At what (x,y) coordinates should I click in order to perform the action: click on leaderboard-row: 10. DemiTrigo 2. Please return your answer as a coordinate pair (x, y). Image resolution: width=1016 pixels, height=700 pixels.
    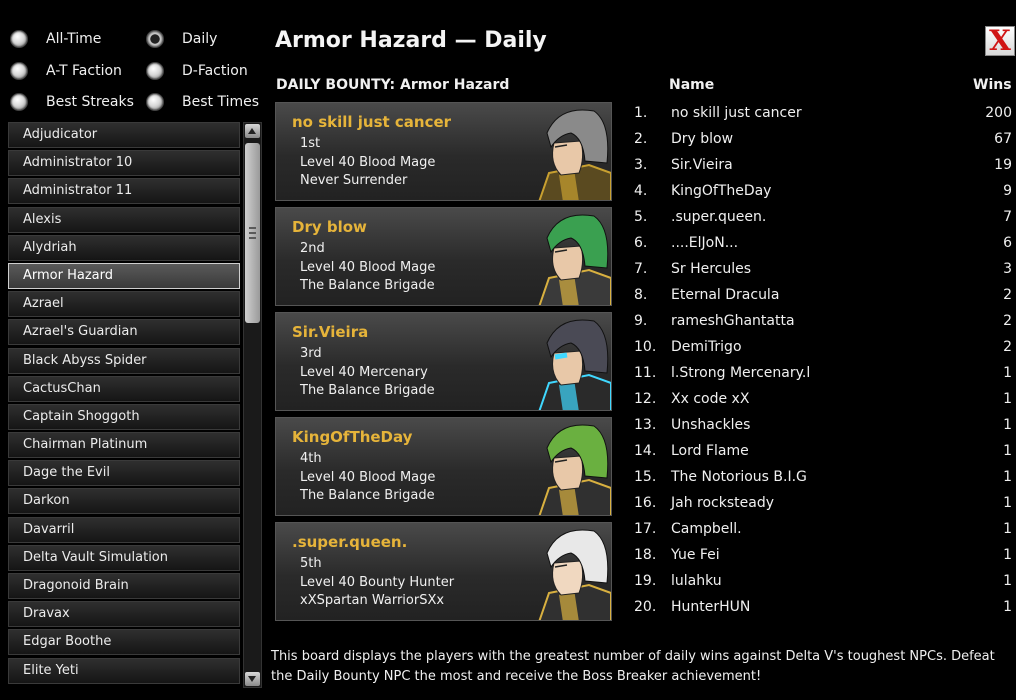
    Looking at the image, I should click on (823, 352).